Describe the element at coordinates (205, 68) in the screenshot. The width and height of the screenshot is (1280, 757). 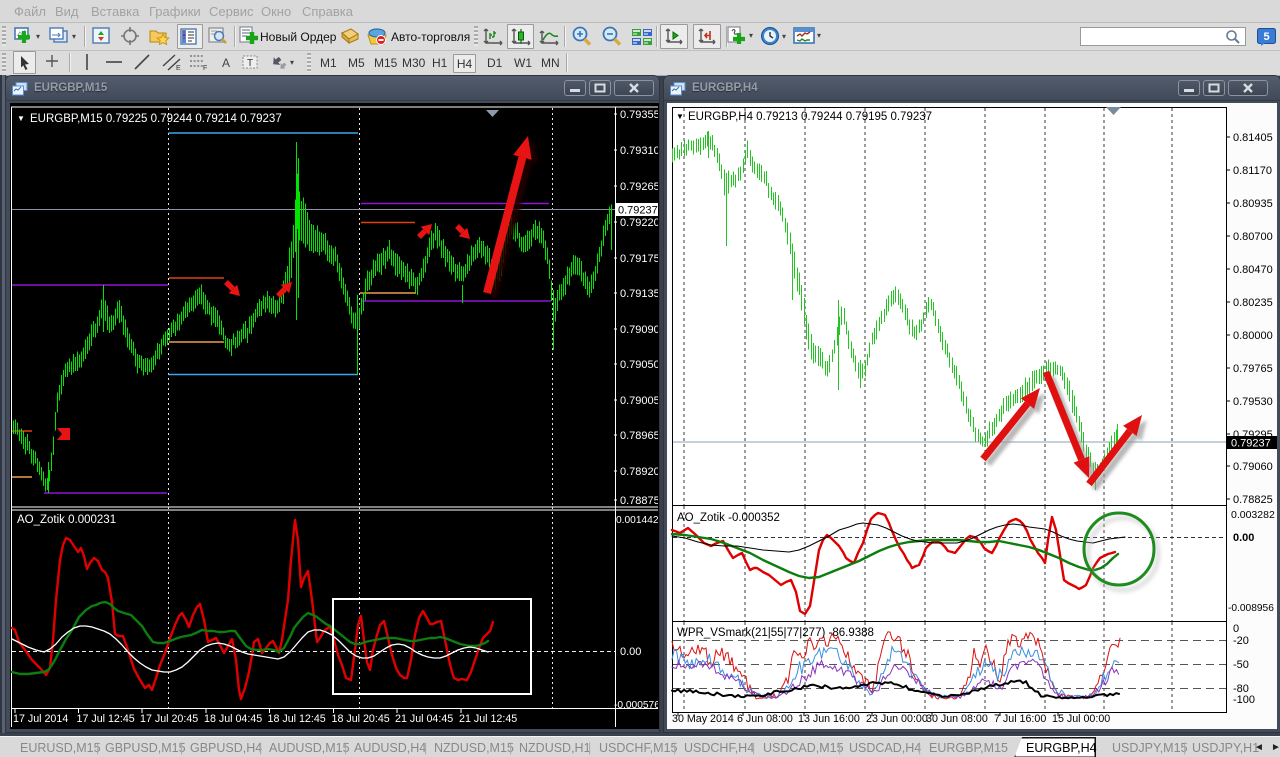
I see `svg-text: F` at that location.